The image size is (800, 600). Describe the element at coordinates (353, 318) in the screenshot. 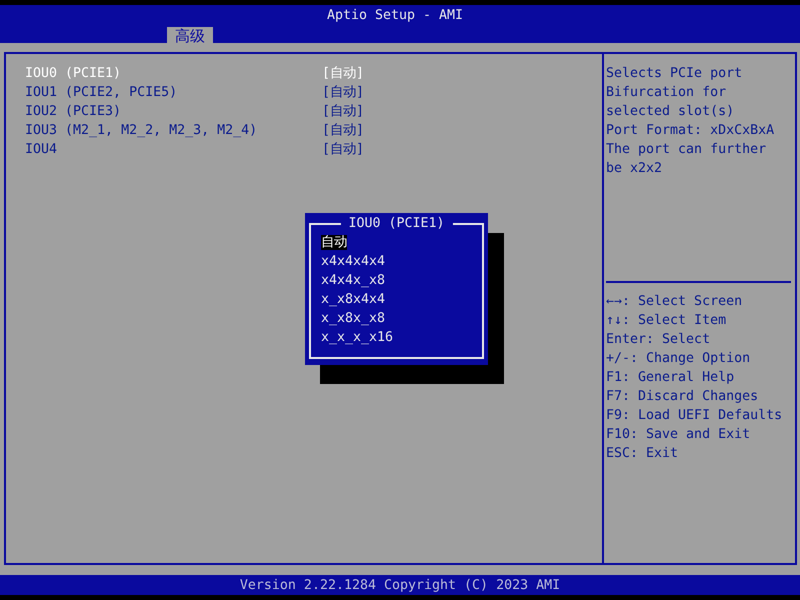

I see `popup-option: x_x8x_x8` at that location.